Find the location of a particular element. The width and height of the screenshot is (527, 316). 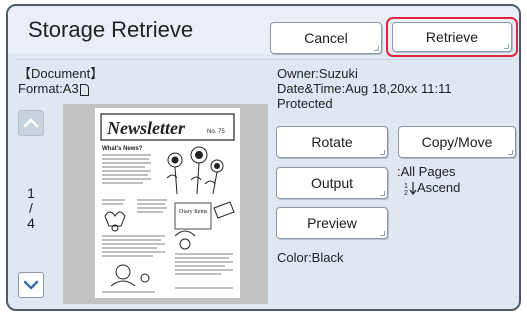

document-heading: 【Document】 is located at coordinates (61, 73).